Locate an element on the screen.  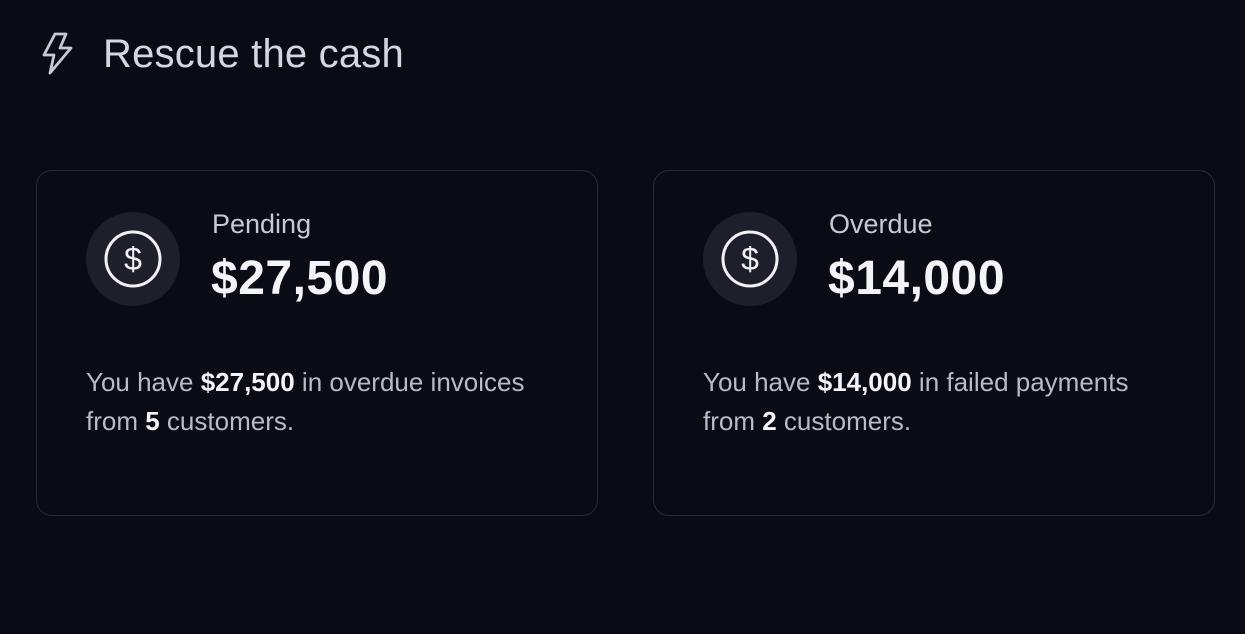
card-amount: $27,500 is located at coordinates (300, 278).